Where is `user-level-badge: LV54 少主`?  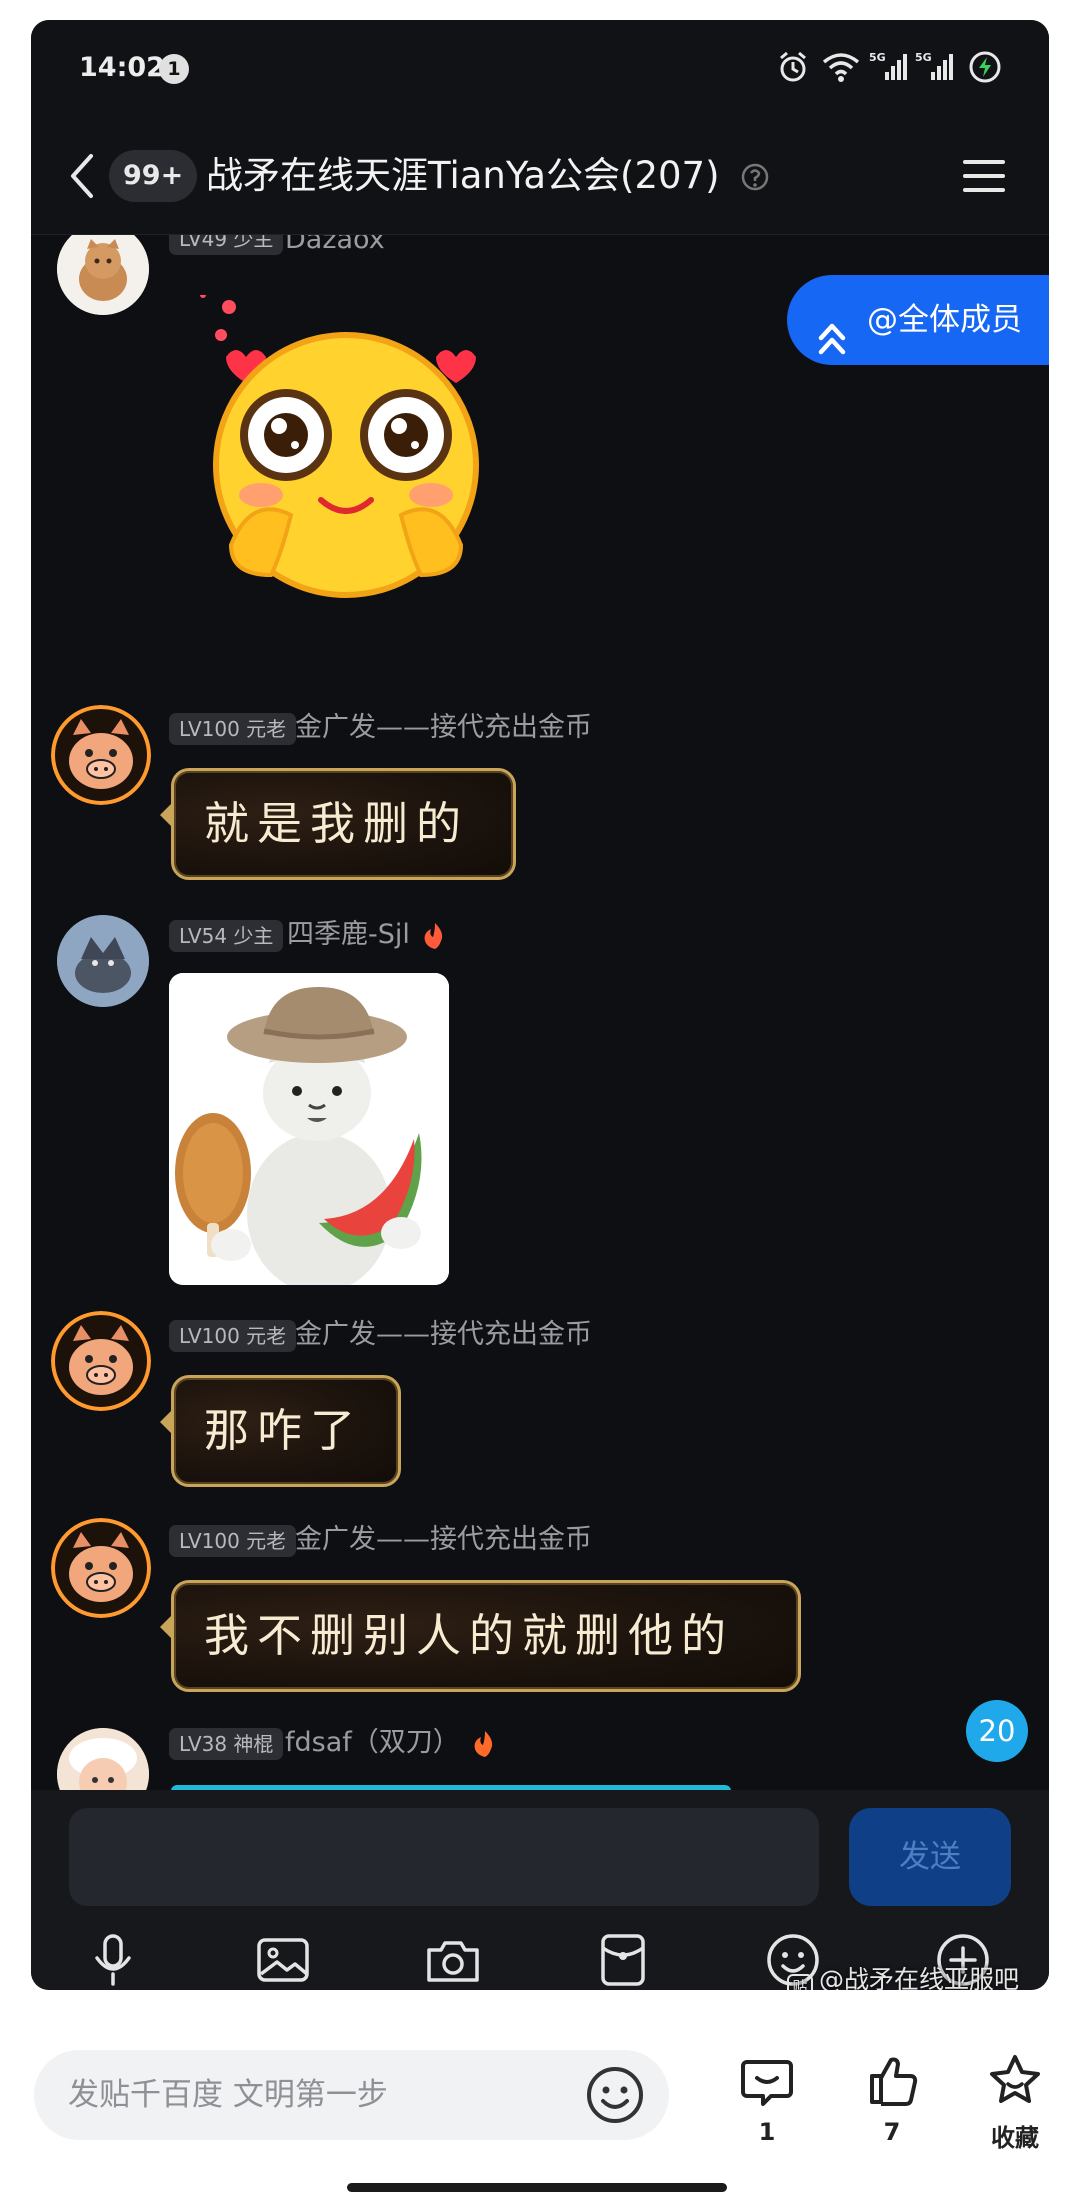 user-level-badge: LV54 少主 is located at coordinates (226, 936).